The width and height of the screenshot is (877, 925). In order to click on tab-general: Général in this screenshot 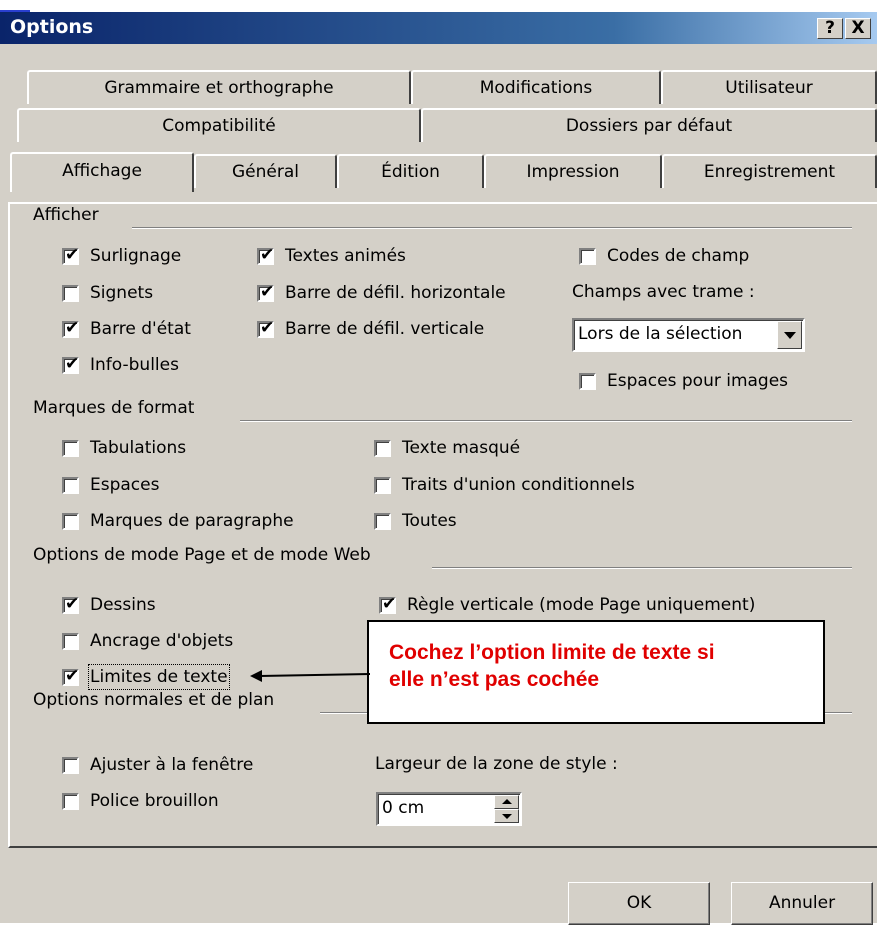, I will do `click(265, 171)`.